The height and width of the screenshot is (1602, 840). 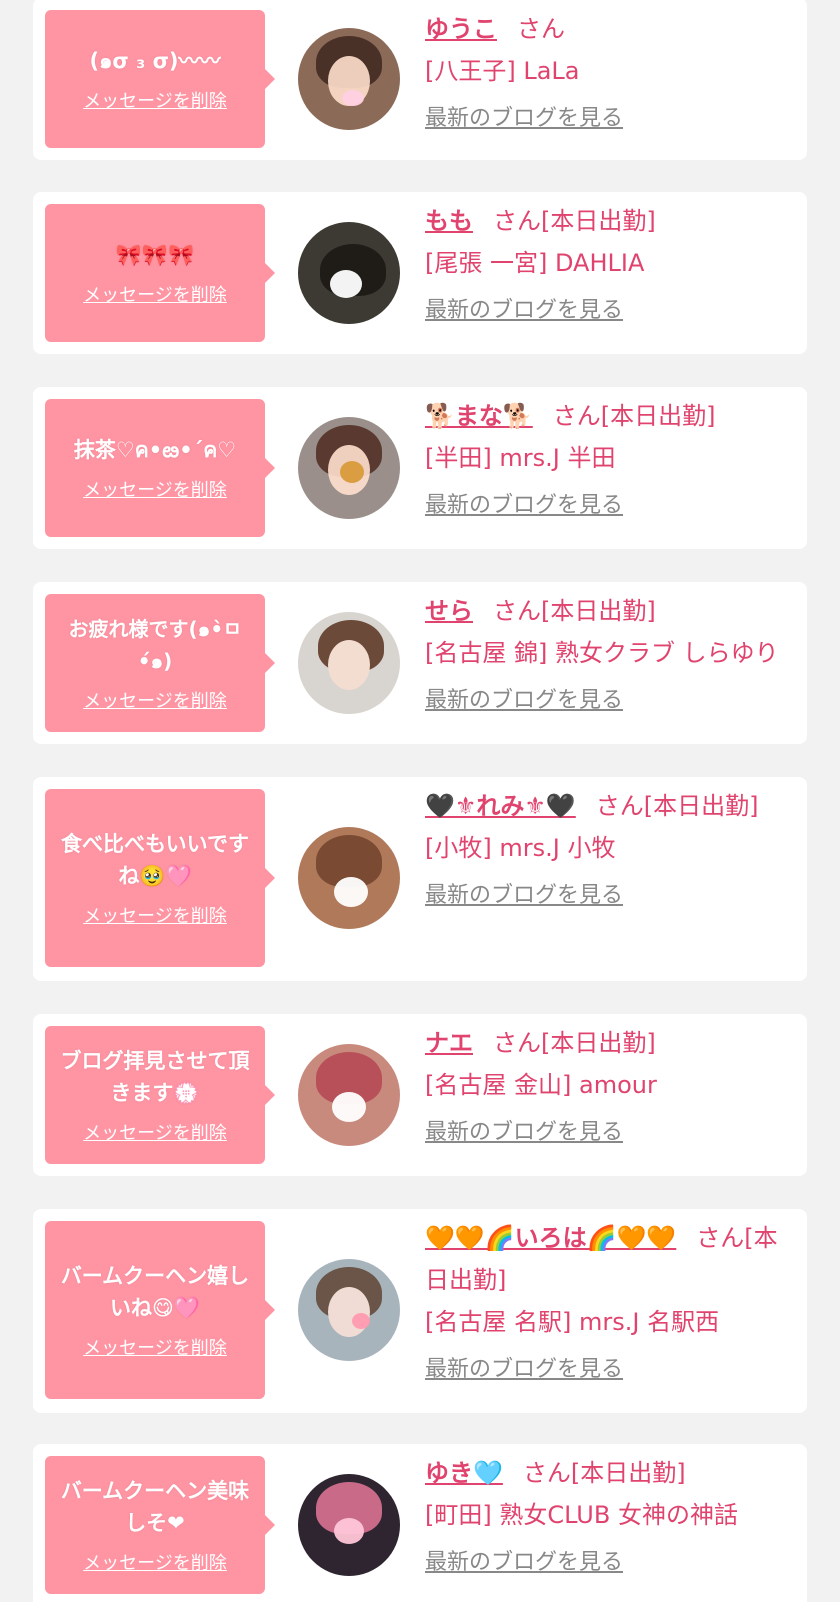 What do you see at coordinates (541, 1085) in the screenshot?
I see `shop-name: [名古屋 金山] amour` at bounding box center [541, 1085].